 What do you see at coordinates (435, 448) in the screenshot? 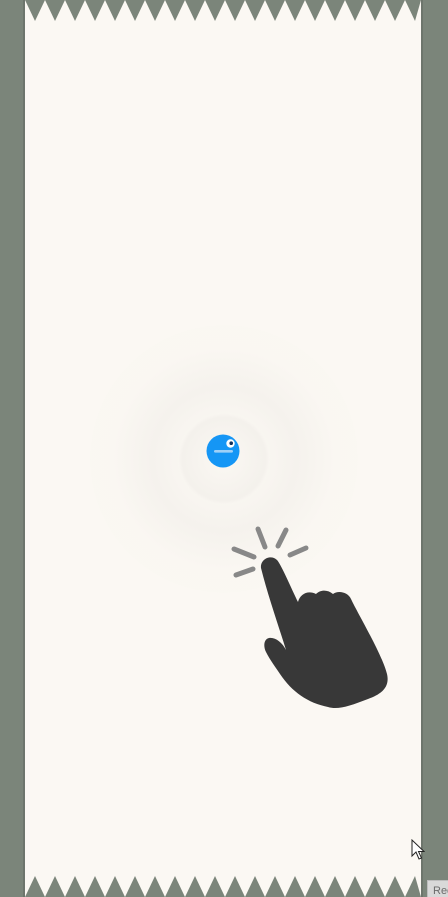
I see `right-wall` at bounding box center [435, 448].